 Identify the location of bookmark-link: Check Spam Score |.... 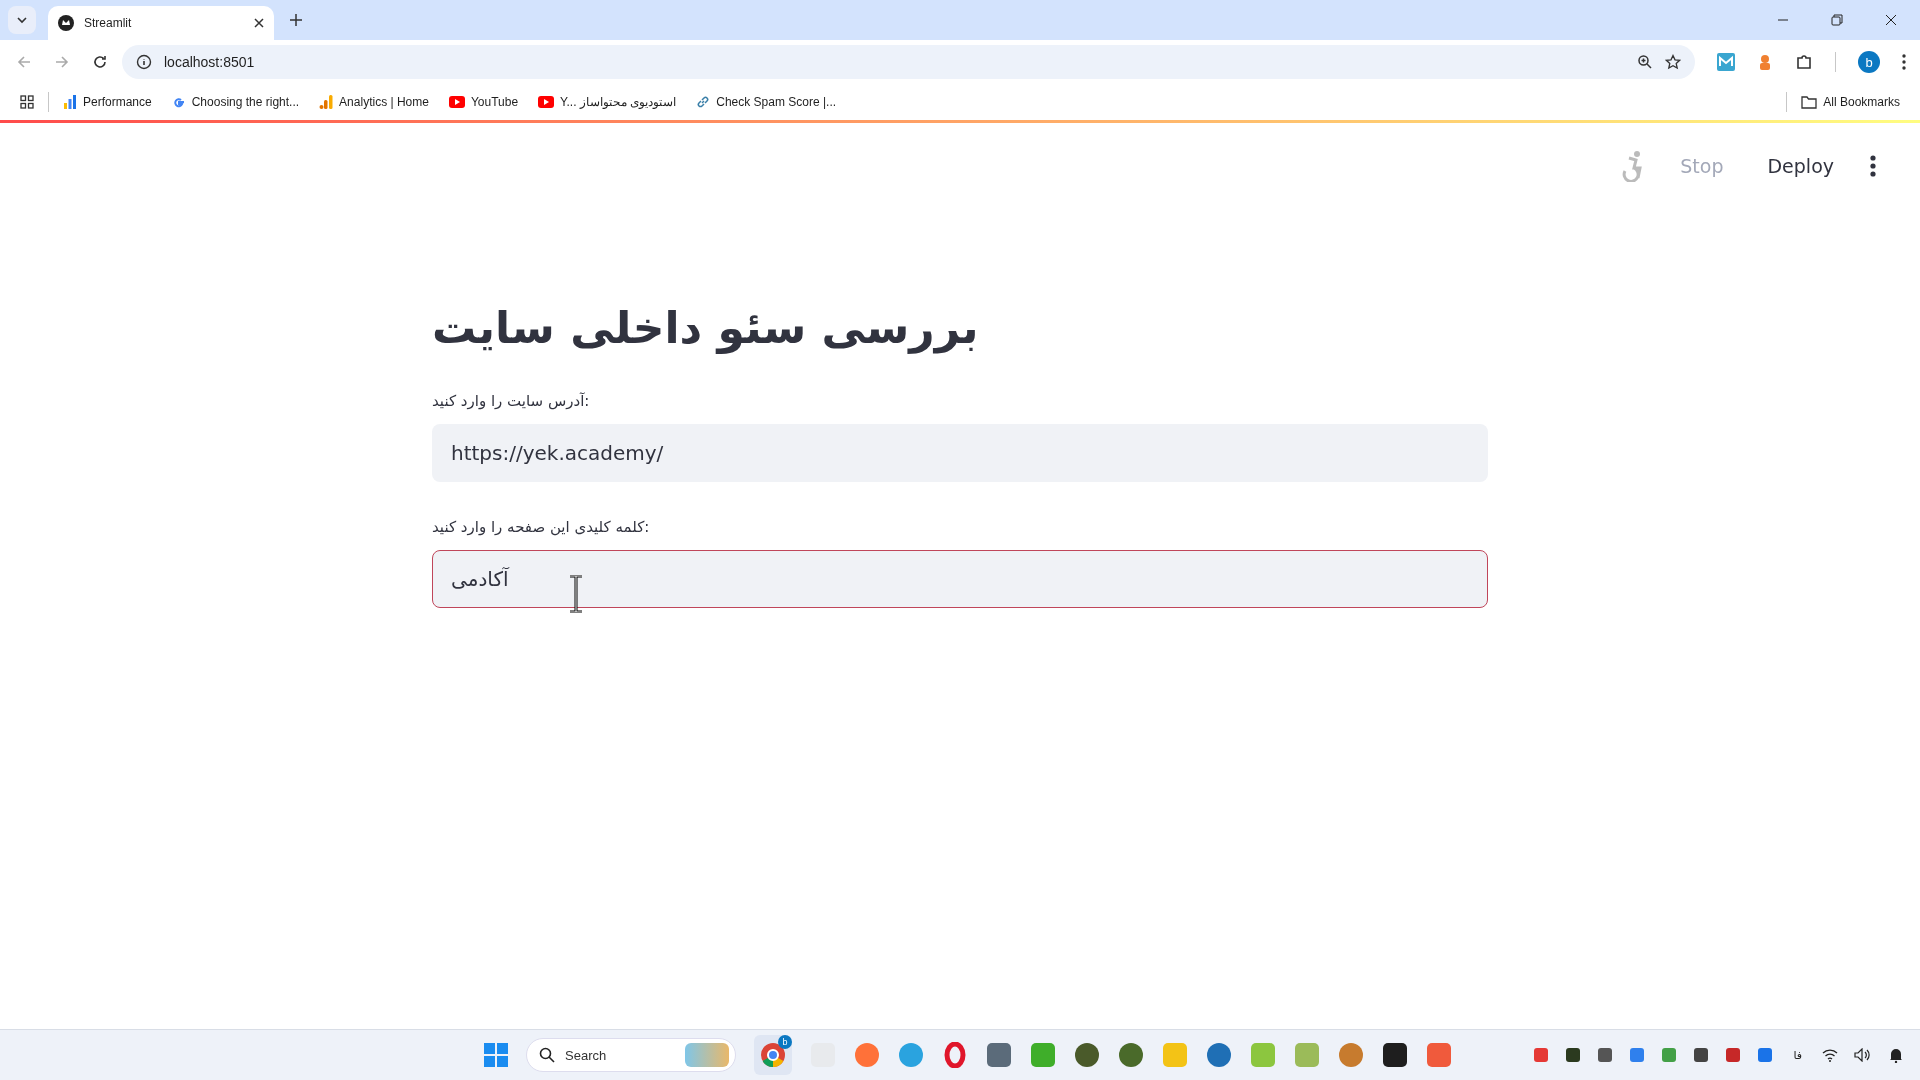
(766, 102).